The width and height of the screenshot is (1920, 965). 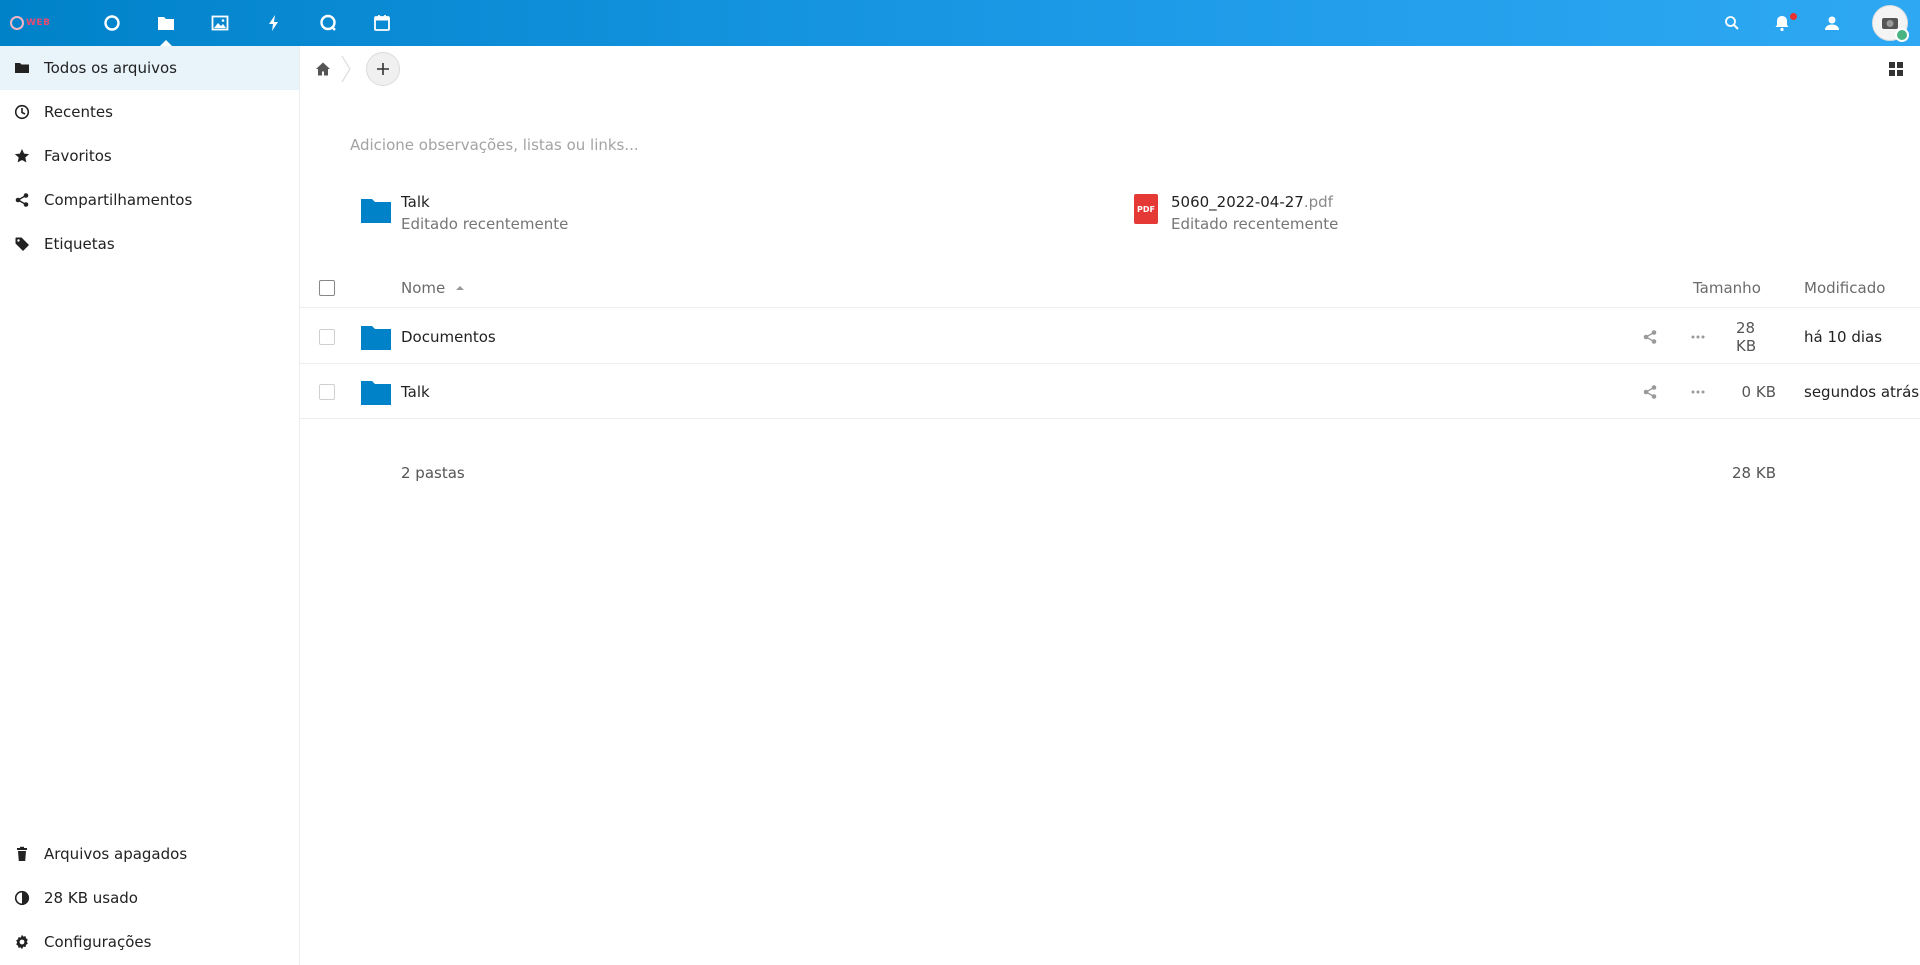 I want to click on clock-icon, so click(x=22, y=112).